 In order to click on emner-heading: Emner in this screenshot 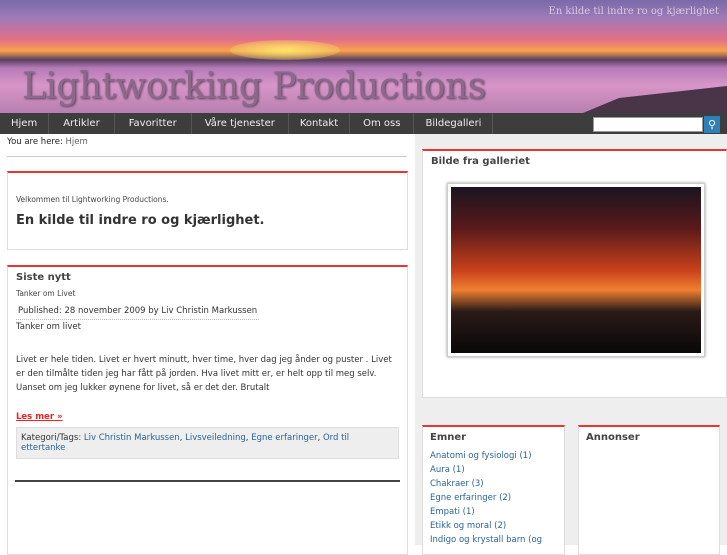, I will do `click(448, 437)`.